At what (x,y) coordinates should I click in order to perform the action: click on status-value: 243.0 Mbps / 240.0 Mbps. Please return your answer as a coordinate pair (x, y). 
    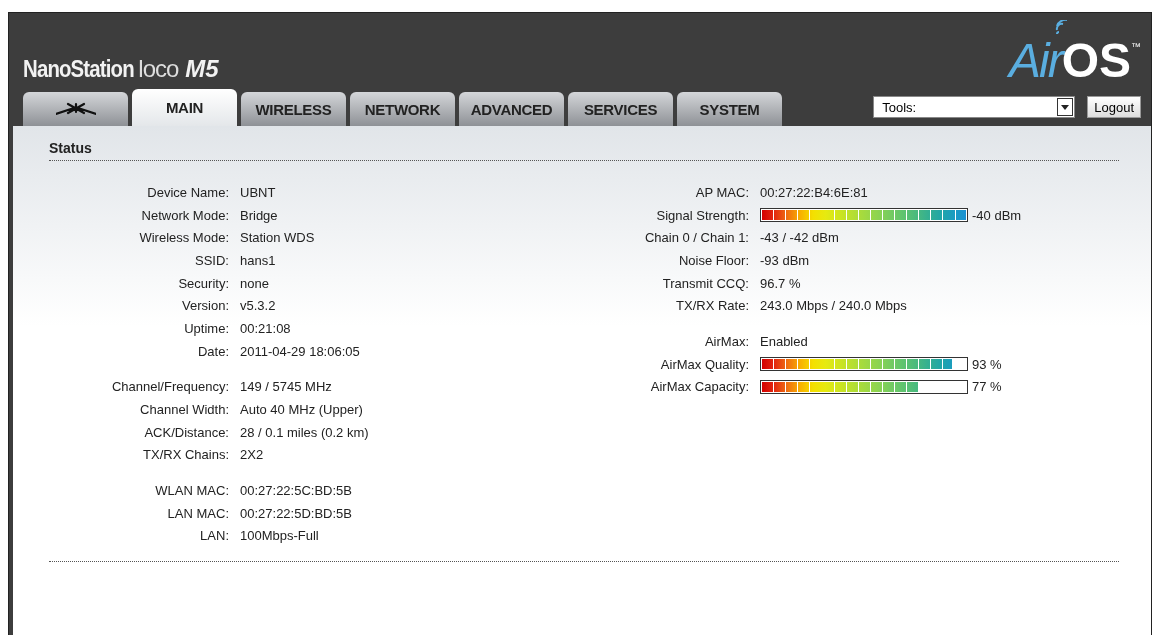
    Looking at the image, I should click on (834, 306).